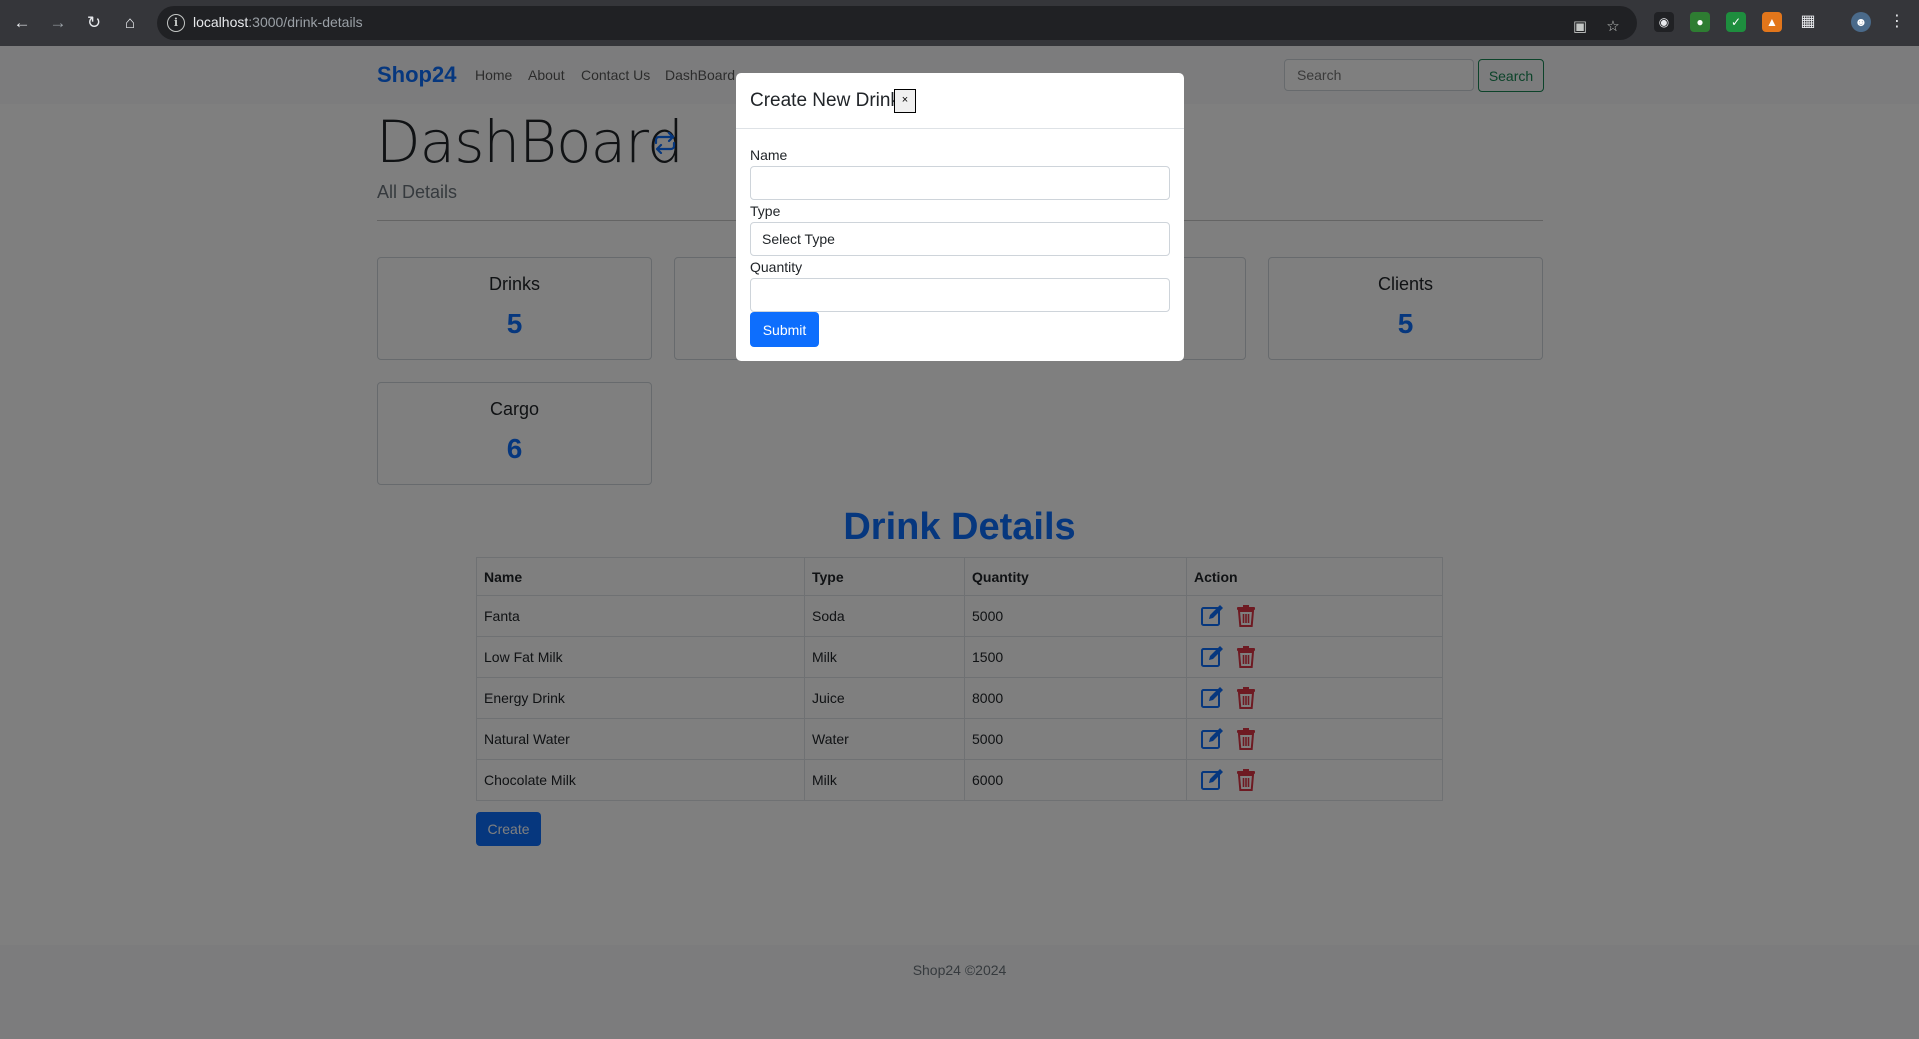 Image resolution: width=1919 pixels, height=1039 pixels. I want to click on back-icon: ←, so click(22, 23).